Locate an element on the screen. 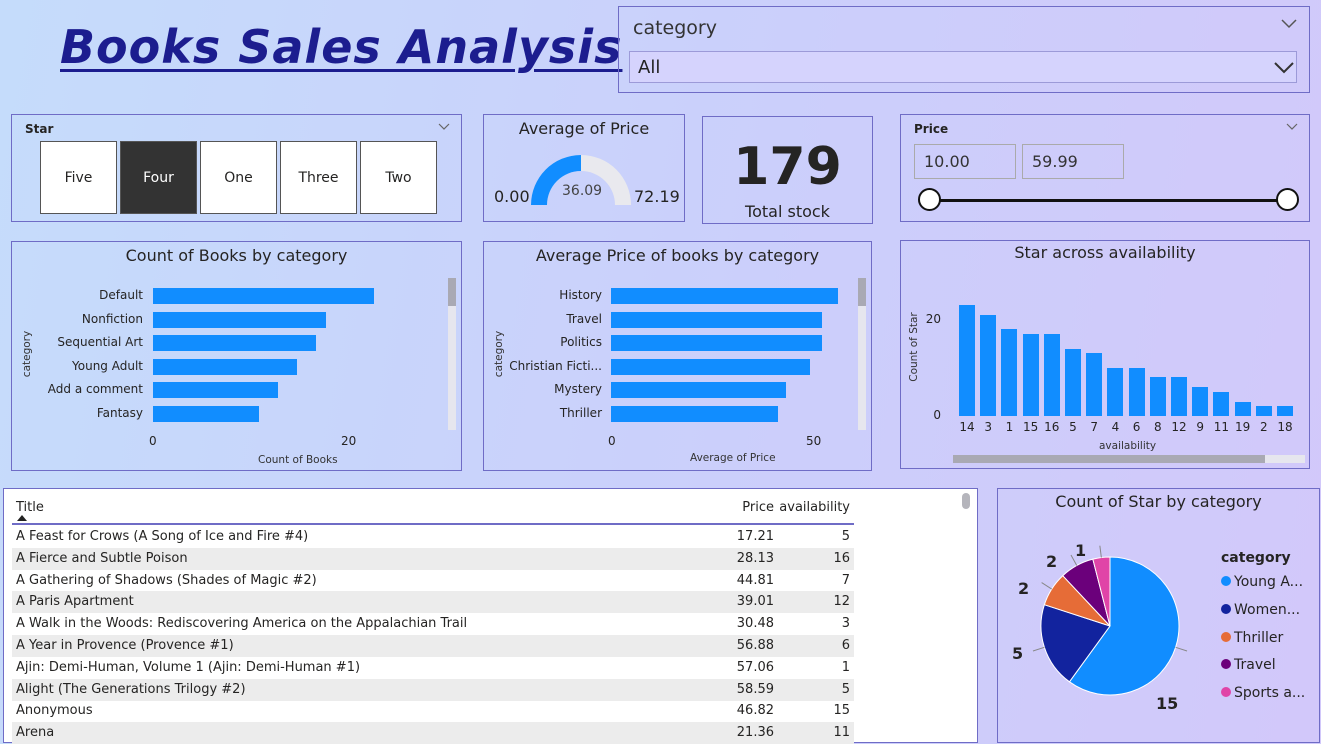  report-title: Books Sales Analysis is located at coordinates (341, 47).